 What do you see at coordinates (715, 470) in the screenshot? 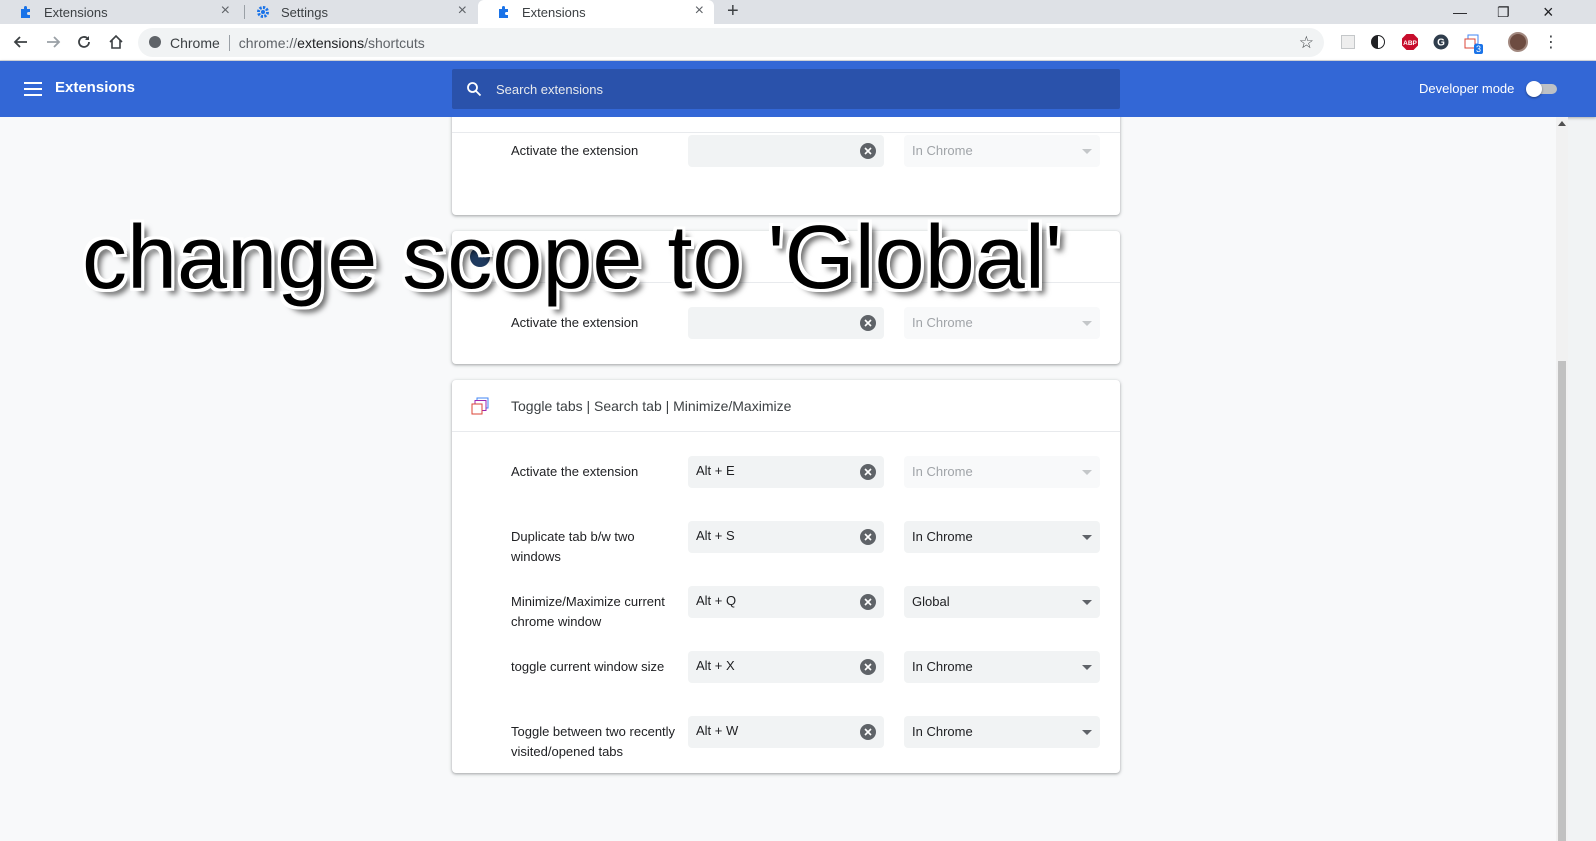
I see `shortcut-value: Alt + E` at bounding box center [715, 470].